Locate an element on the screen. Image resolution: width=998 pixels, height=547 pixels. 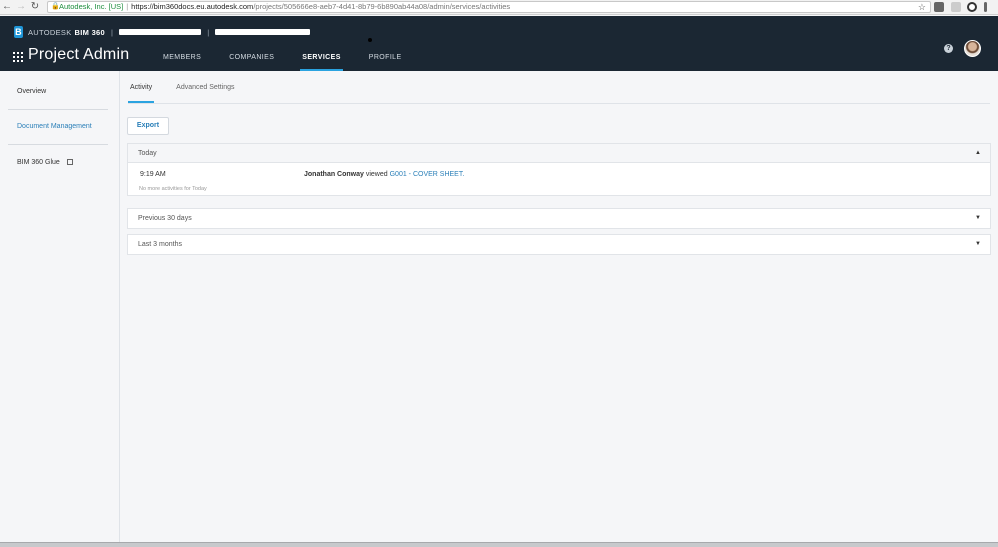
activity-item-link: G001 - COVER SHEET. is located at coordinates (427, 174).